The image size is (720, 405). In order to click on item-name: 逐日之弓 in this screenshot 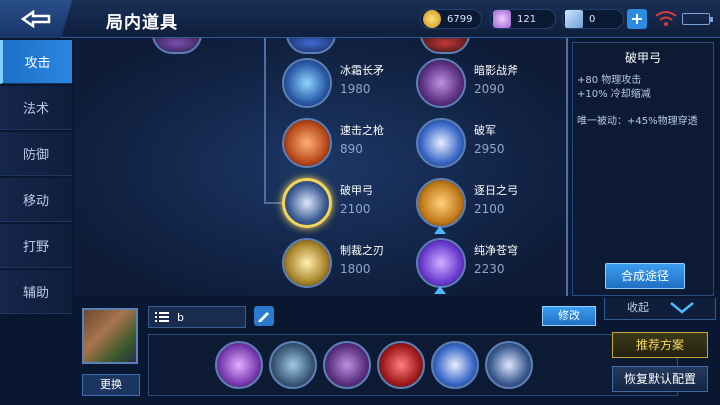, I will do `click(496, 190)`.